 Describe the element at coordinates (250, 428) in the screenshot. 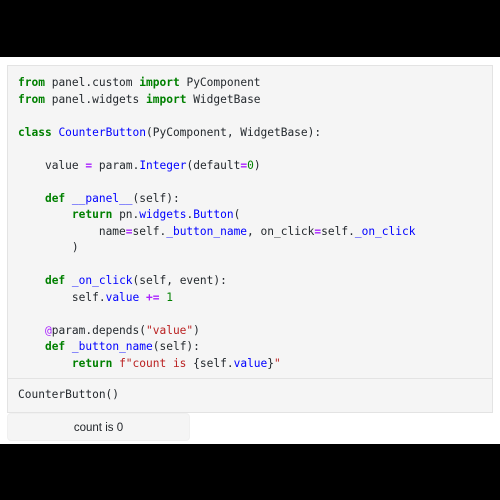

I see `widget-output-area: count is 0` at that location.